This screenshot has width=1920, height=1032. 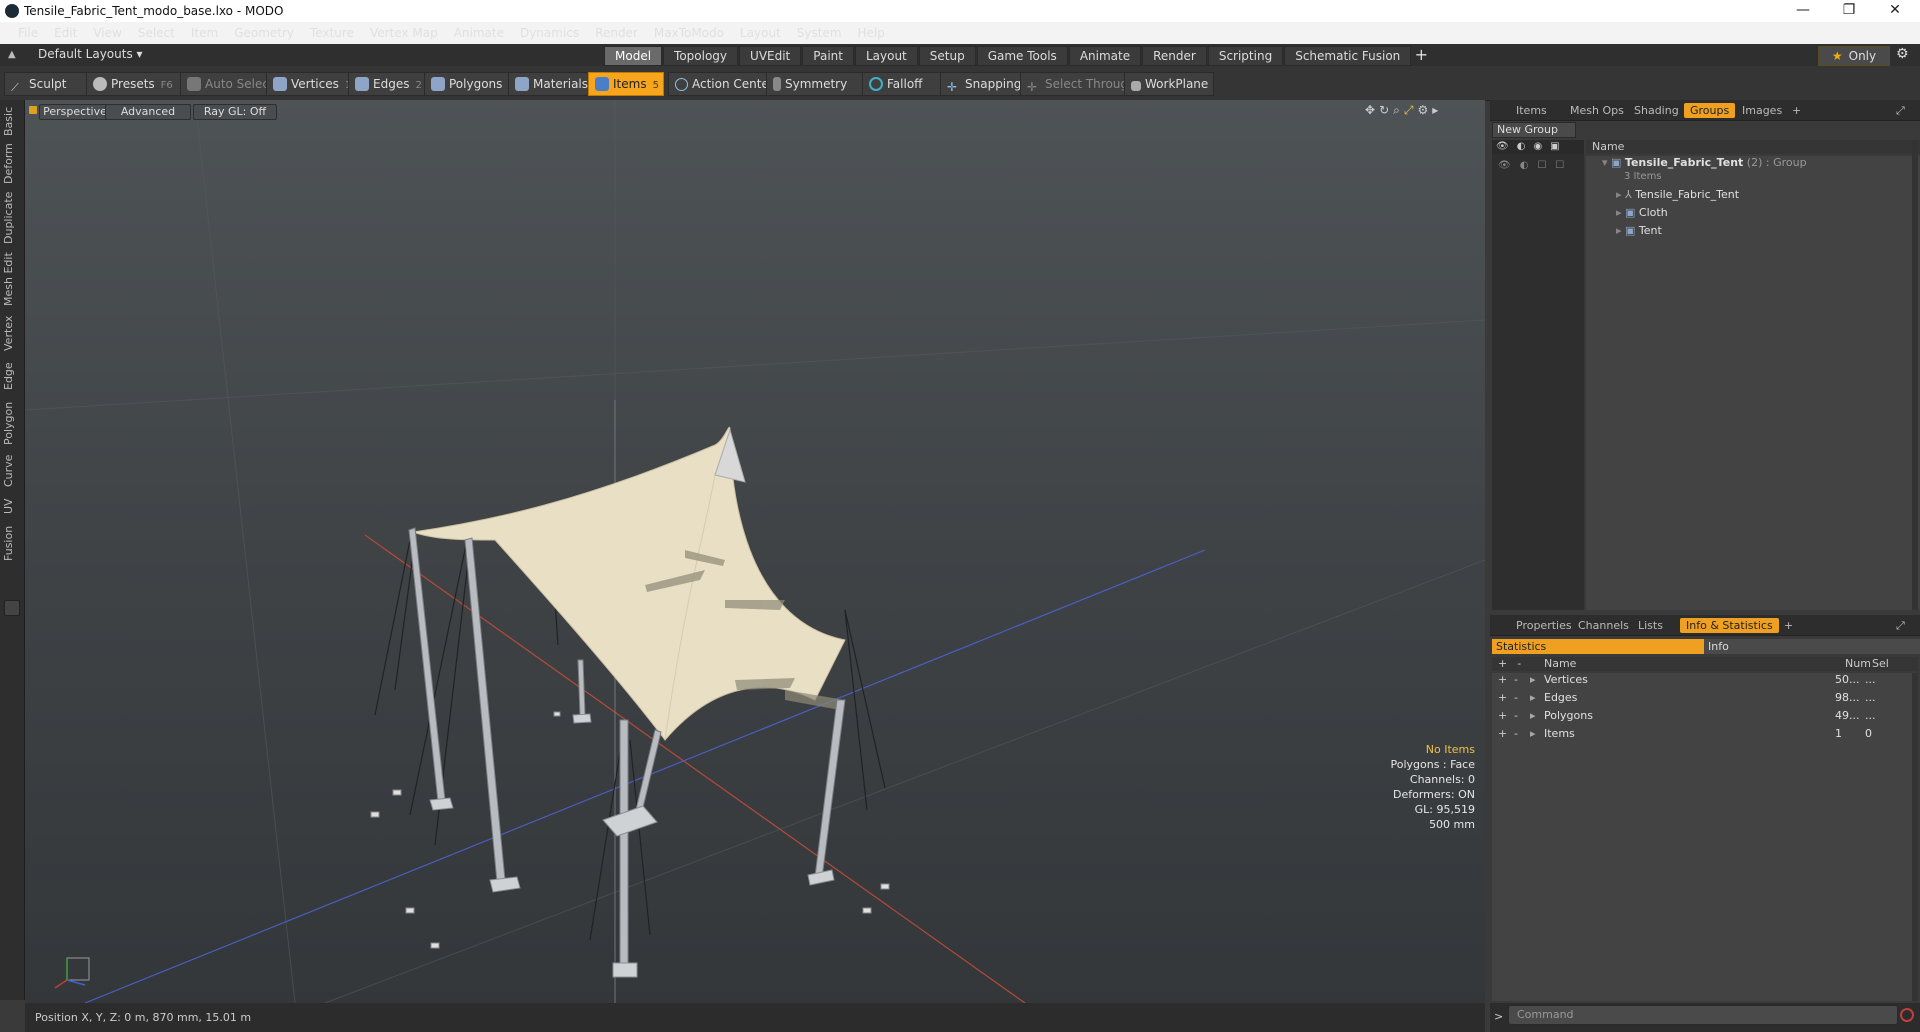 I want to click on gear-icon: ⚙, so click(x=1902, y=54).